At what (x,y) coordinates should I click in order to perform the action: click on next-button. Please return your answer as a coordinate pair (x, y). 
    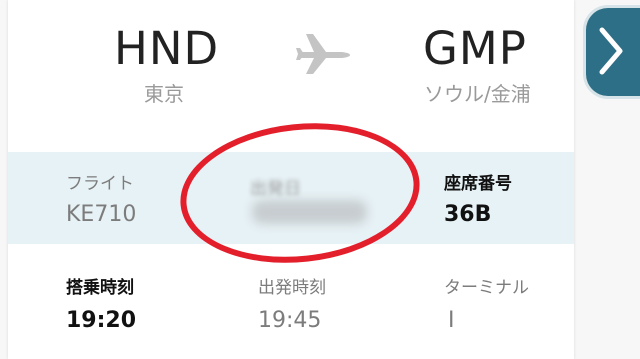
    Looking at the image, I should click on (613, 52).